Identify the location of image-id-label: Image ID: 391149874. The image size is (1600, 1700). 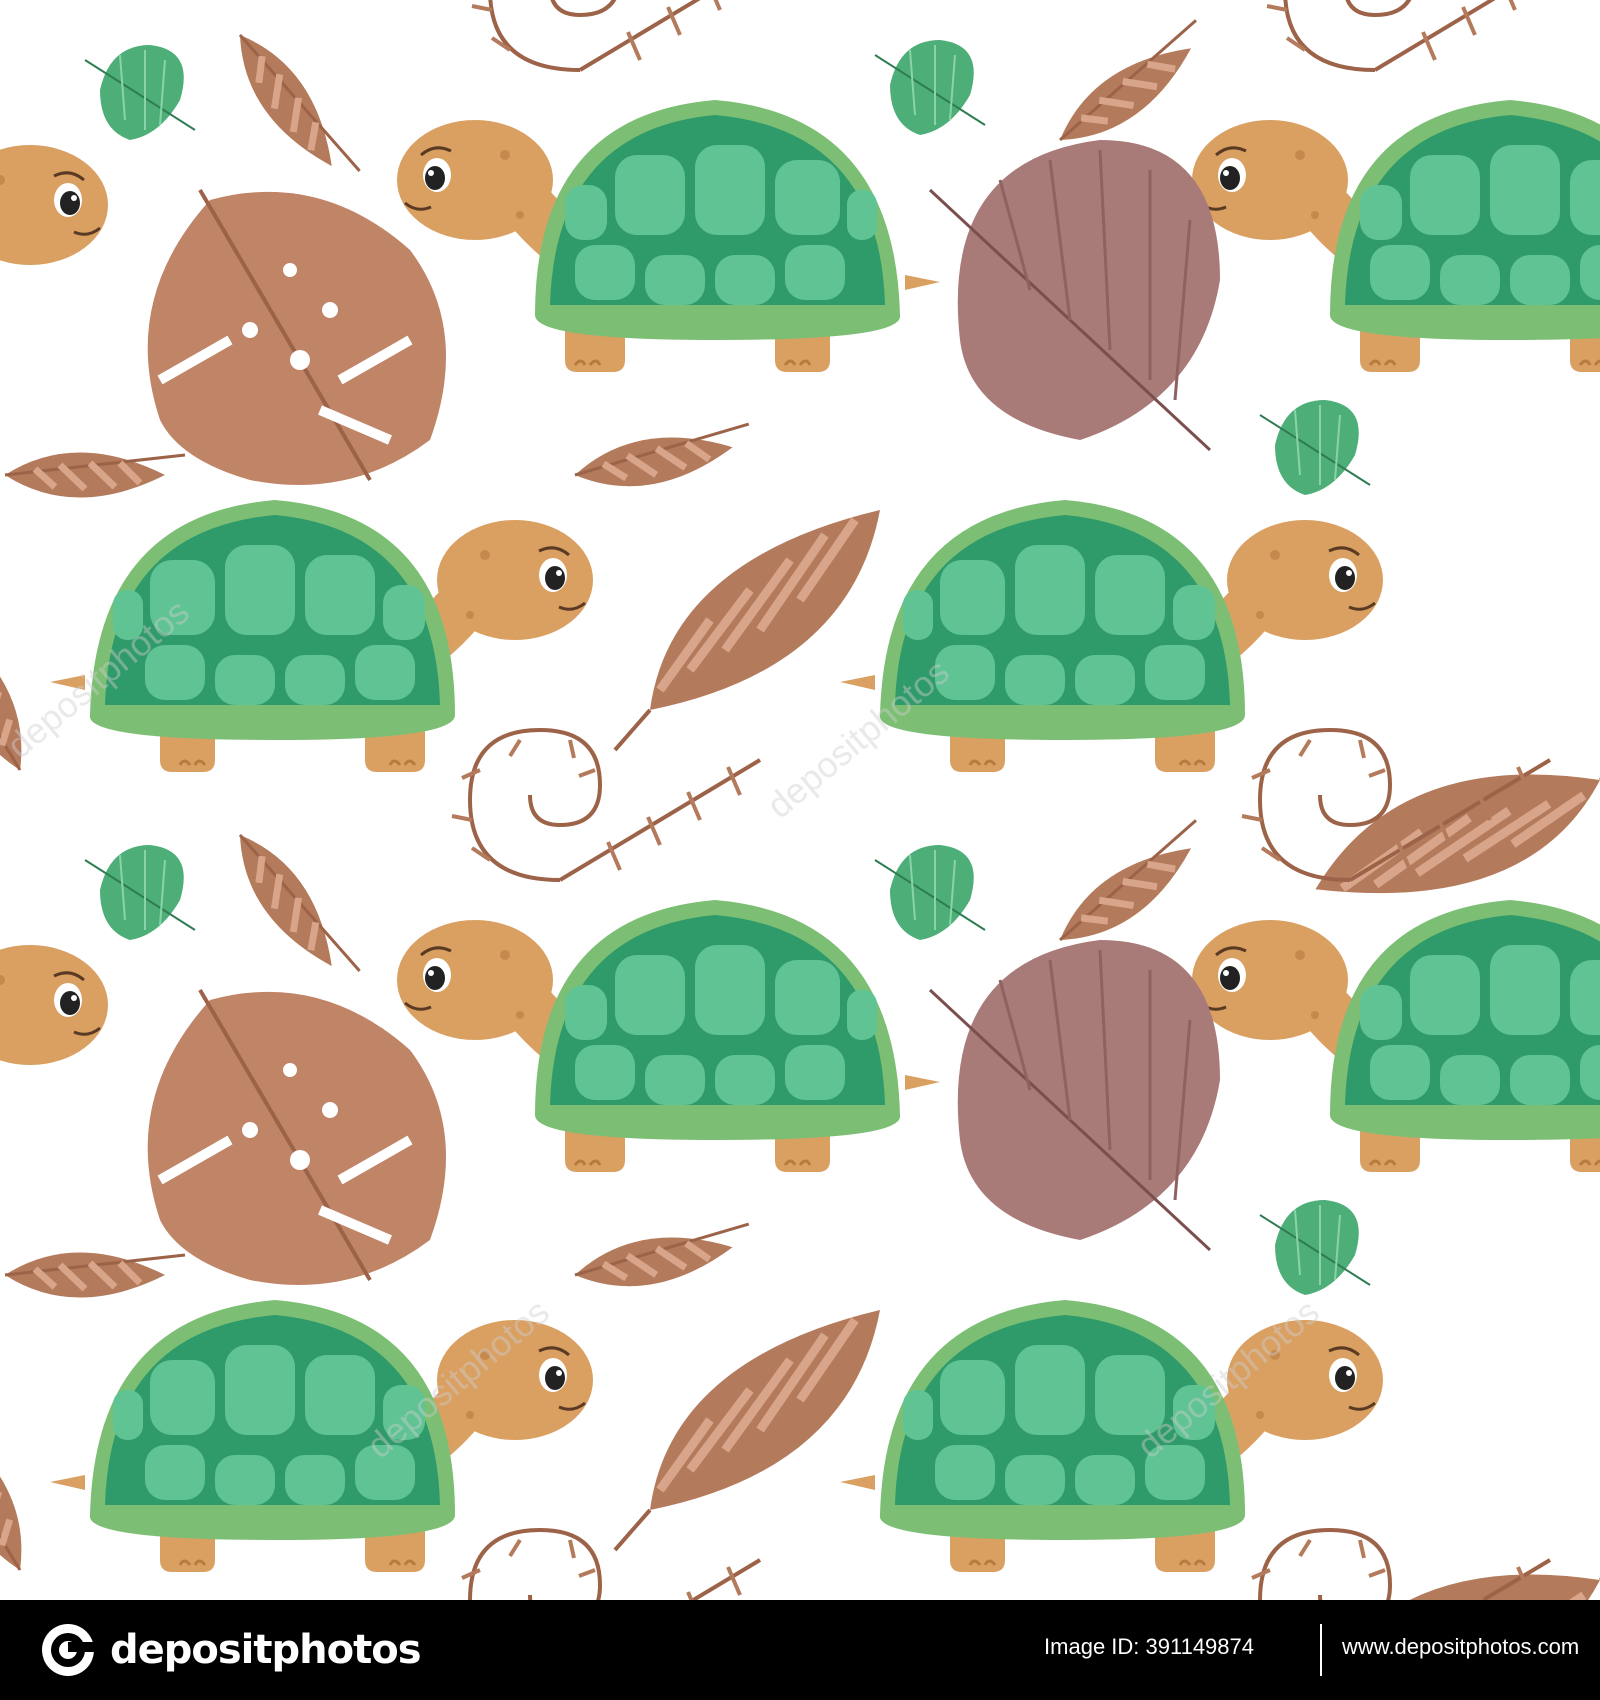
(1149, 1646).